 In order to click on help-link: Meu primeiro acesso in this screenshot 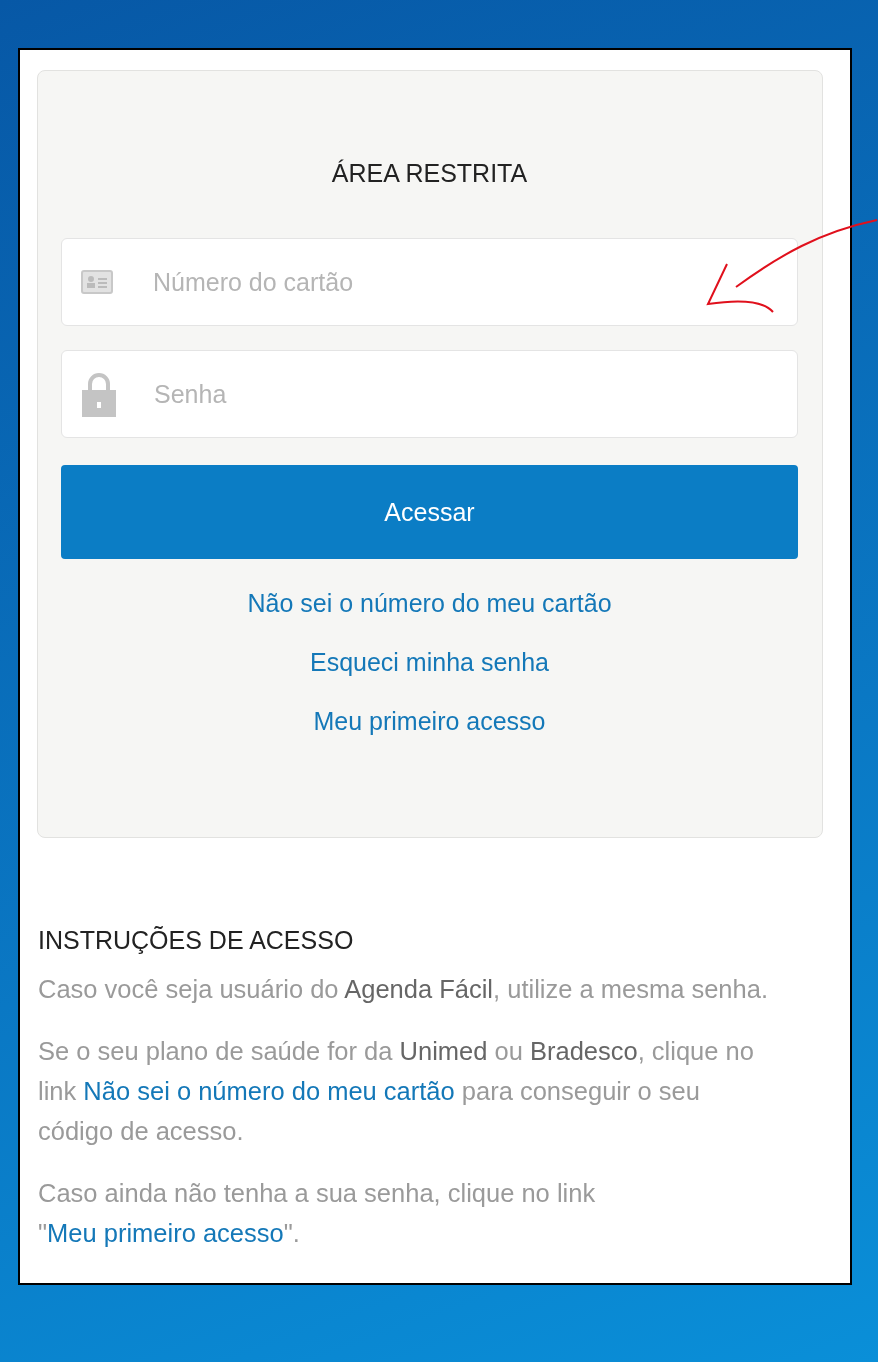, I will do `click(429, 721)`.